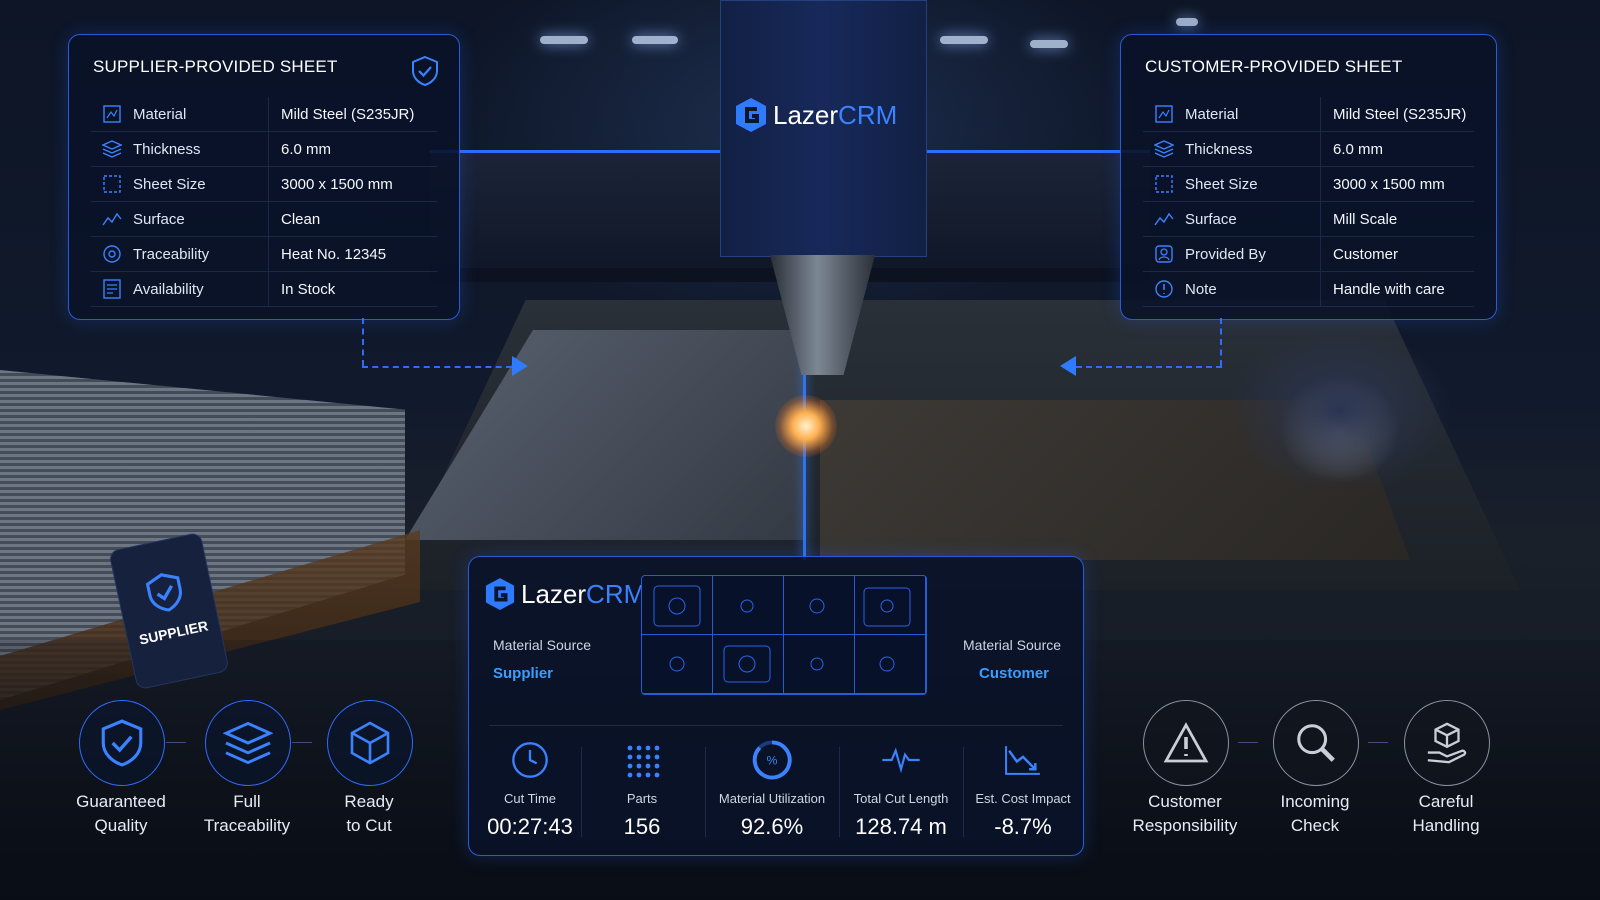 The height and width of the screenshot is (900, 1600). I want to click on customer-responsibility-badge, so click(1186, 743).